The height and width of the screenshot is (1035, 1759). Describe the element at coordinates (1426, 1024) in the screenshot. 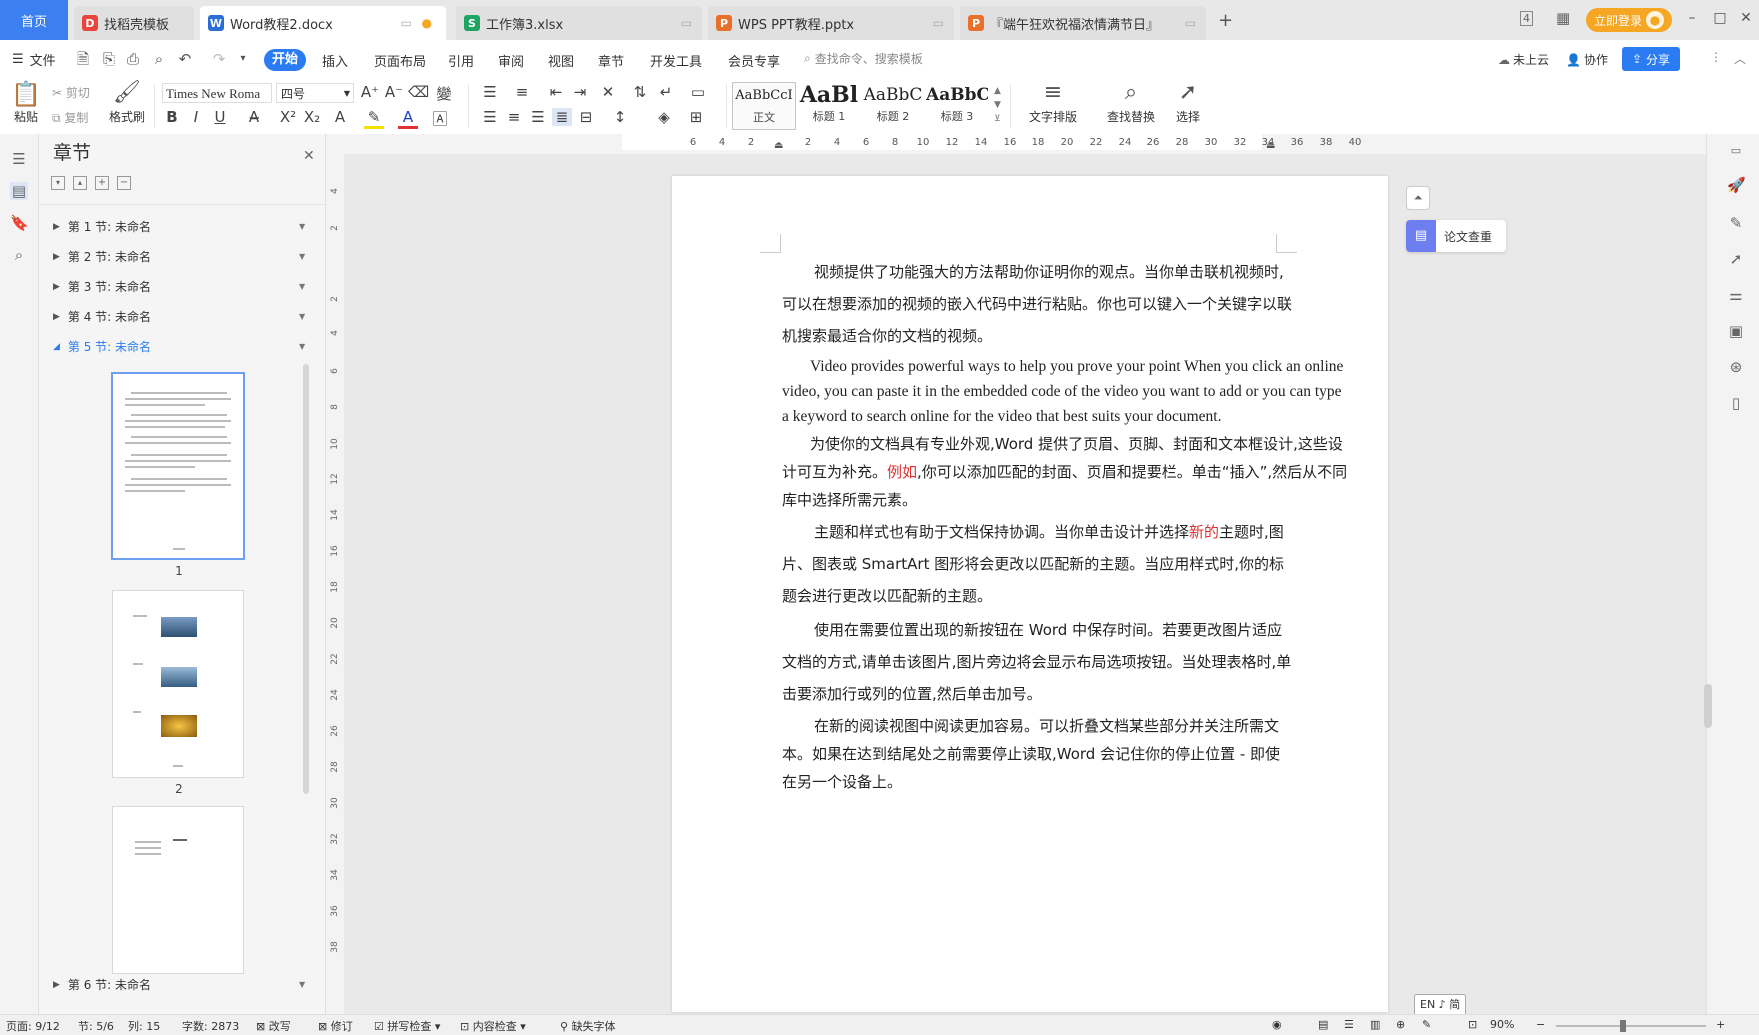

I see `write-view-icon: ✎` at that location.